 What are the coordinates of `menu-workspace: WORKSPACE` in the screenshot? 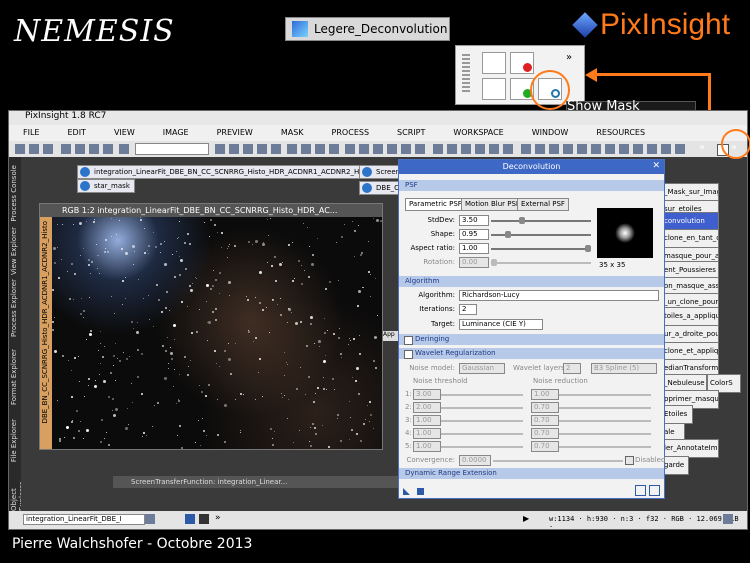 It's located at (478, 133).